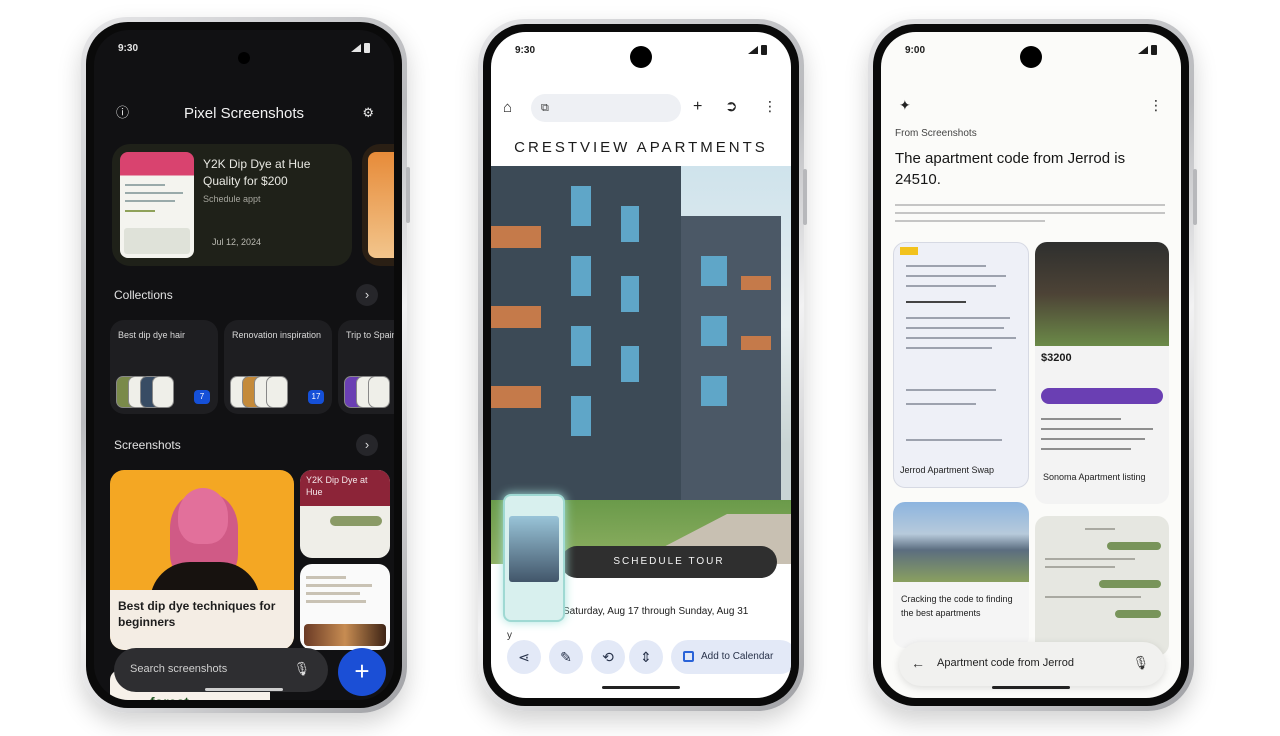 This screenshot has height=736, width=1280. Describe the element at coordinates (961, 365) in the screenshot. I see `result-card: Jerrod Apartment Swap` at that location.